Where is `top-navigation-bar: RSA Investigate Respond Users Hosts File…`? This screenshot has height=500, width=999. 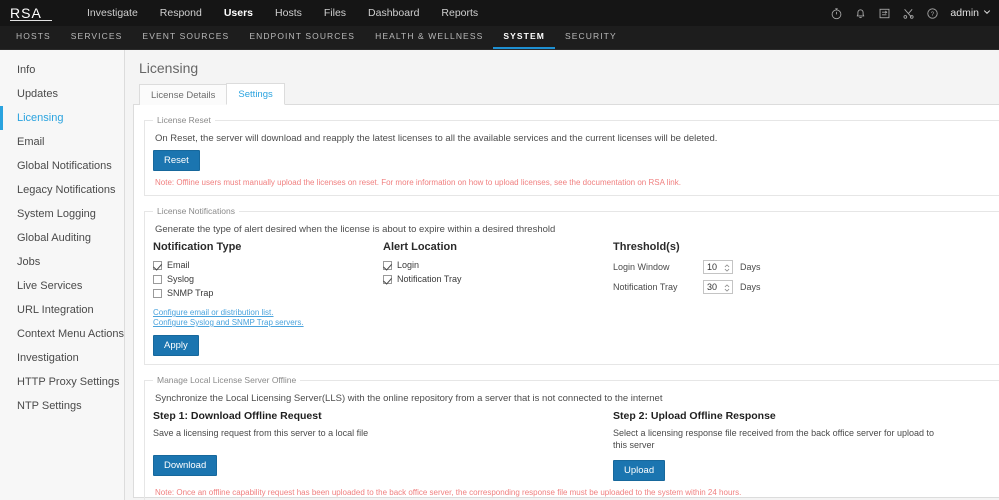
top-navigation-bar: RSA Investigate Respond Users Hosts File… is located at coordinates (499, 13).